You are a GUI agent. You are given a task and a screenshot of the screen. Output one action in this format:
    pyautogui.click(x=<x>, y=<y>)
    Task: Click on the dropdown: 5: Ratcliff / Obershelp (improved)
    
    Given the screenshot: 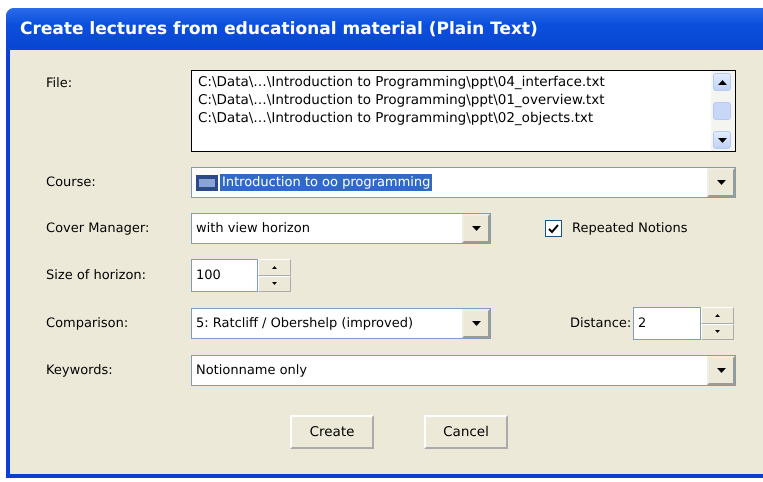 What is the action you would take?
    pyautogui.click(x=341, y=323)
    